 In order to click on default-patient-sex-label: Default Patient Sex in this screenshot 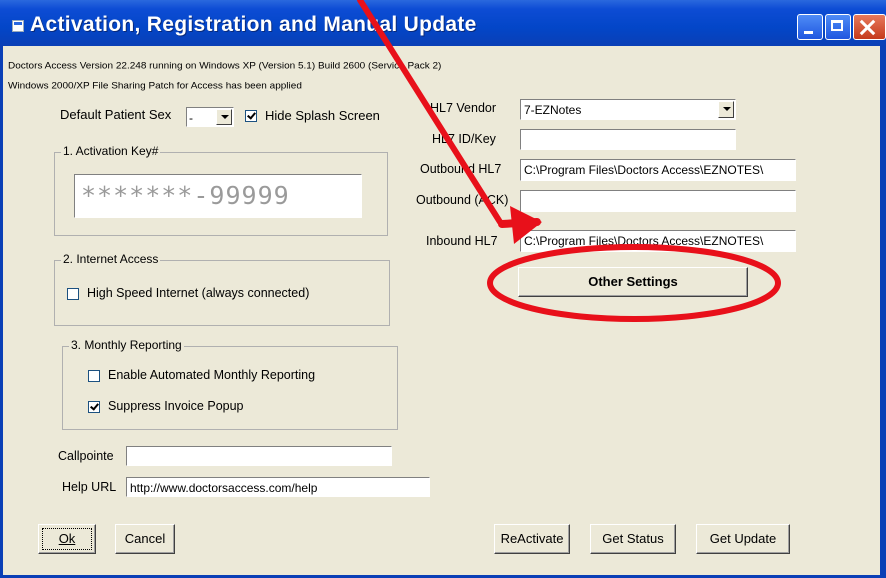, I will do `click(116, 114)`.